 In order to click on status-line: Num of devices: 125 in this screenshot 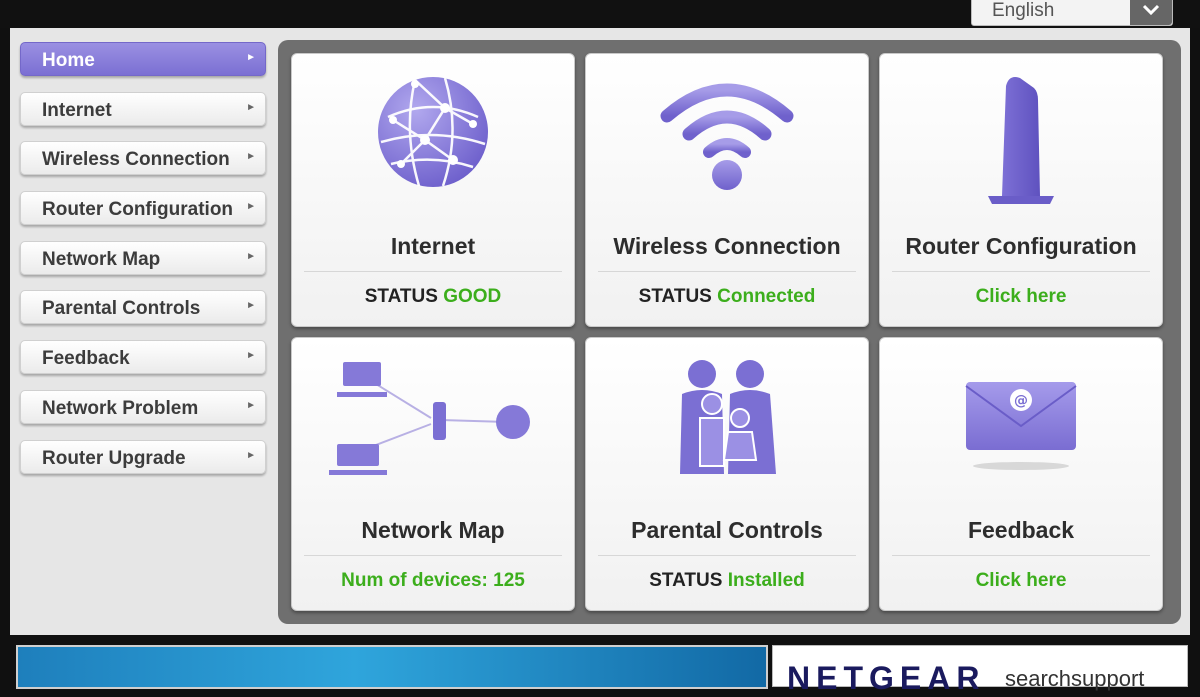, I will do `click(433, 581)`.